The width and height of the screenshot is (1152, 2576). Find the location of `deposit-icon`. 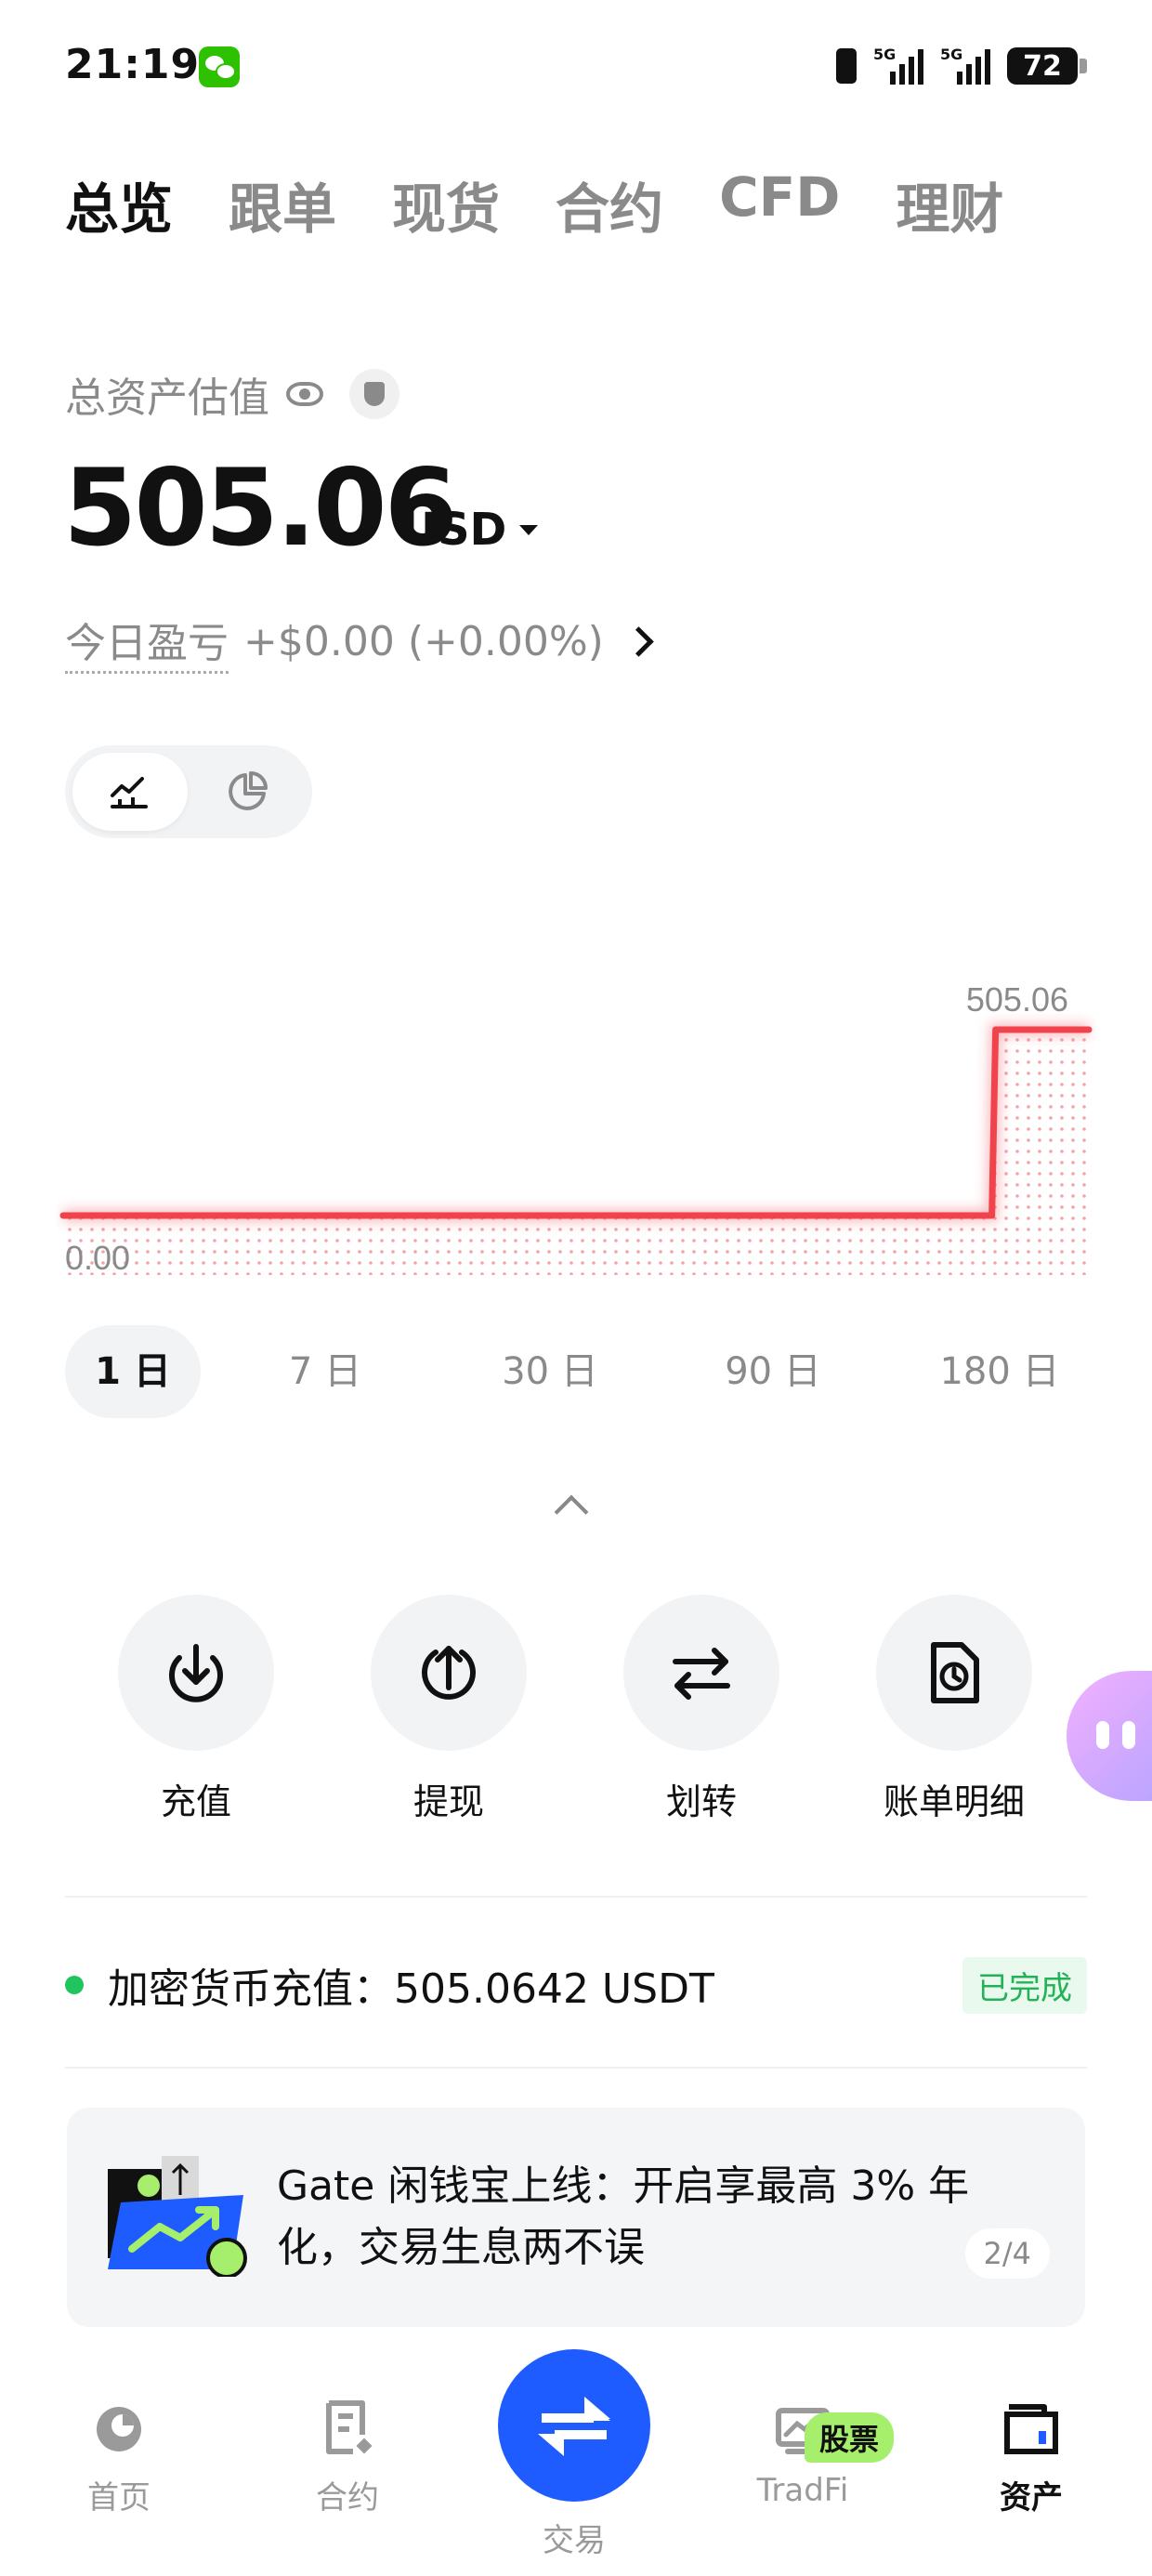

deposit-icon is located at coordinates (196, 1673).